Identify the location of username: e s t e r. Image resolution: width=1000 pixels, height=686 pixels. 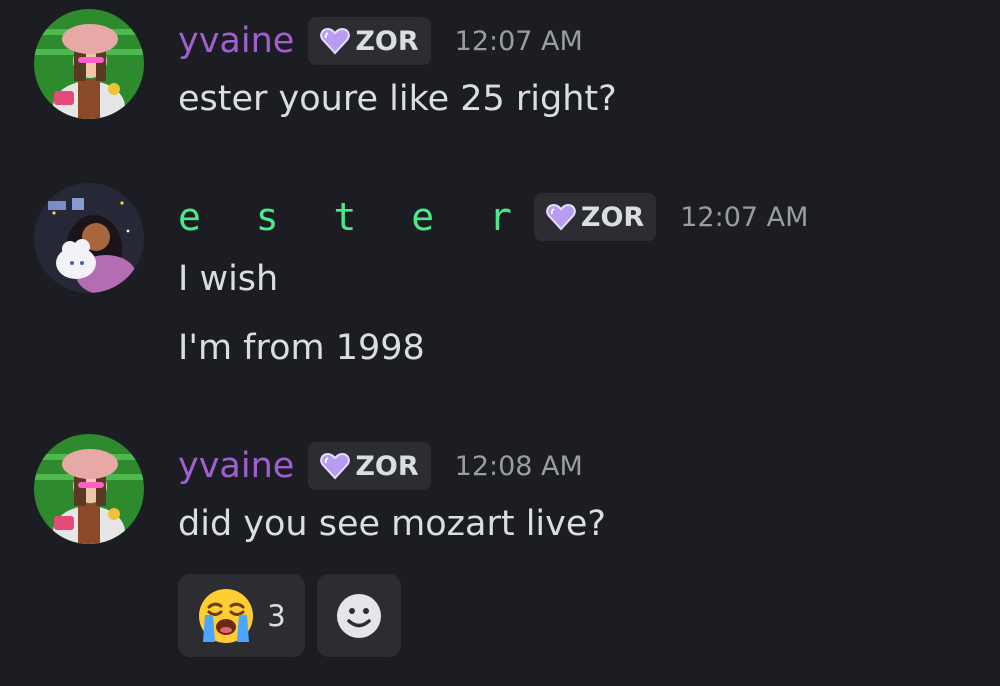
(353, 217).